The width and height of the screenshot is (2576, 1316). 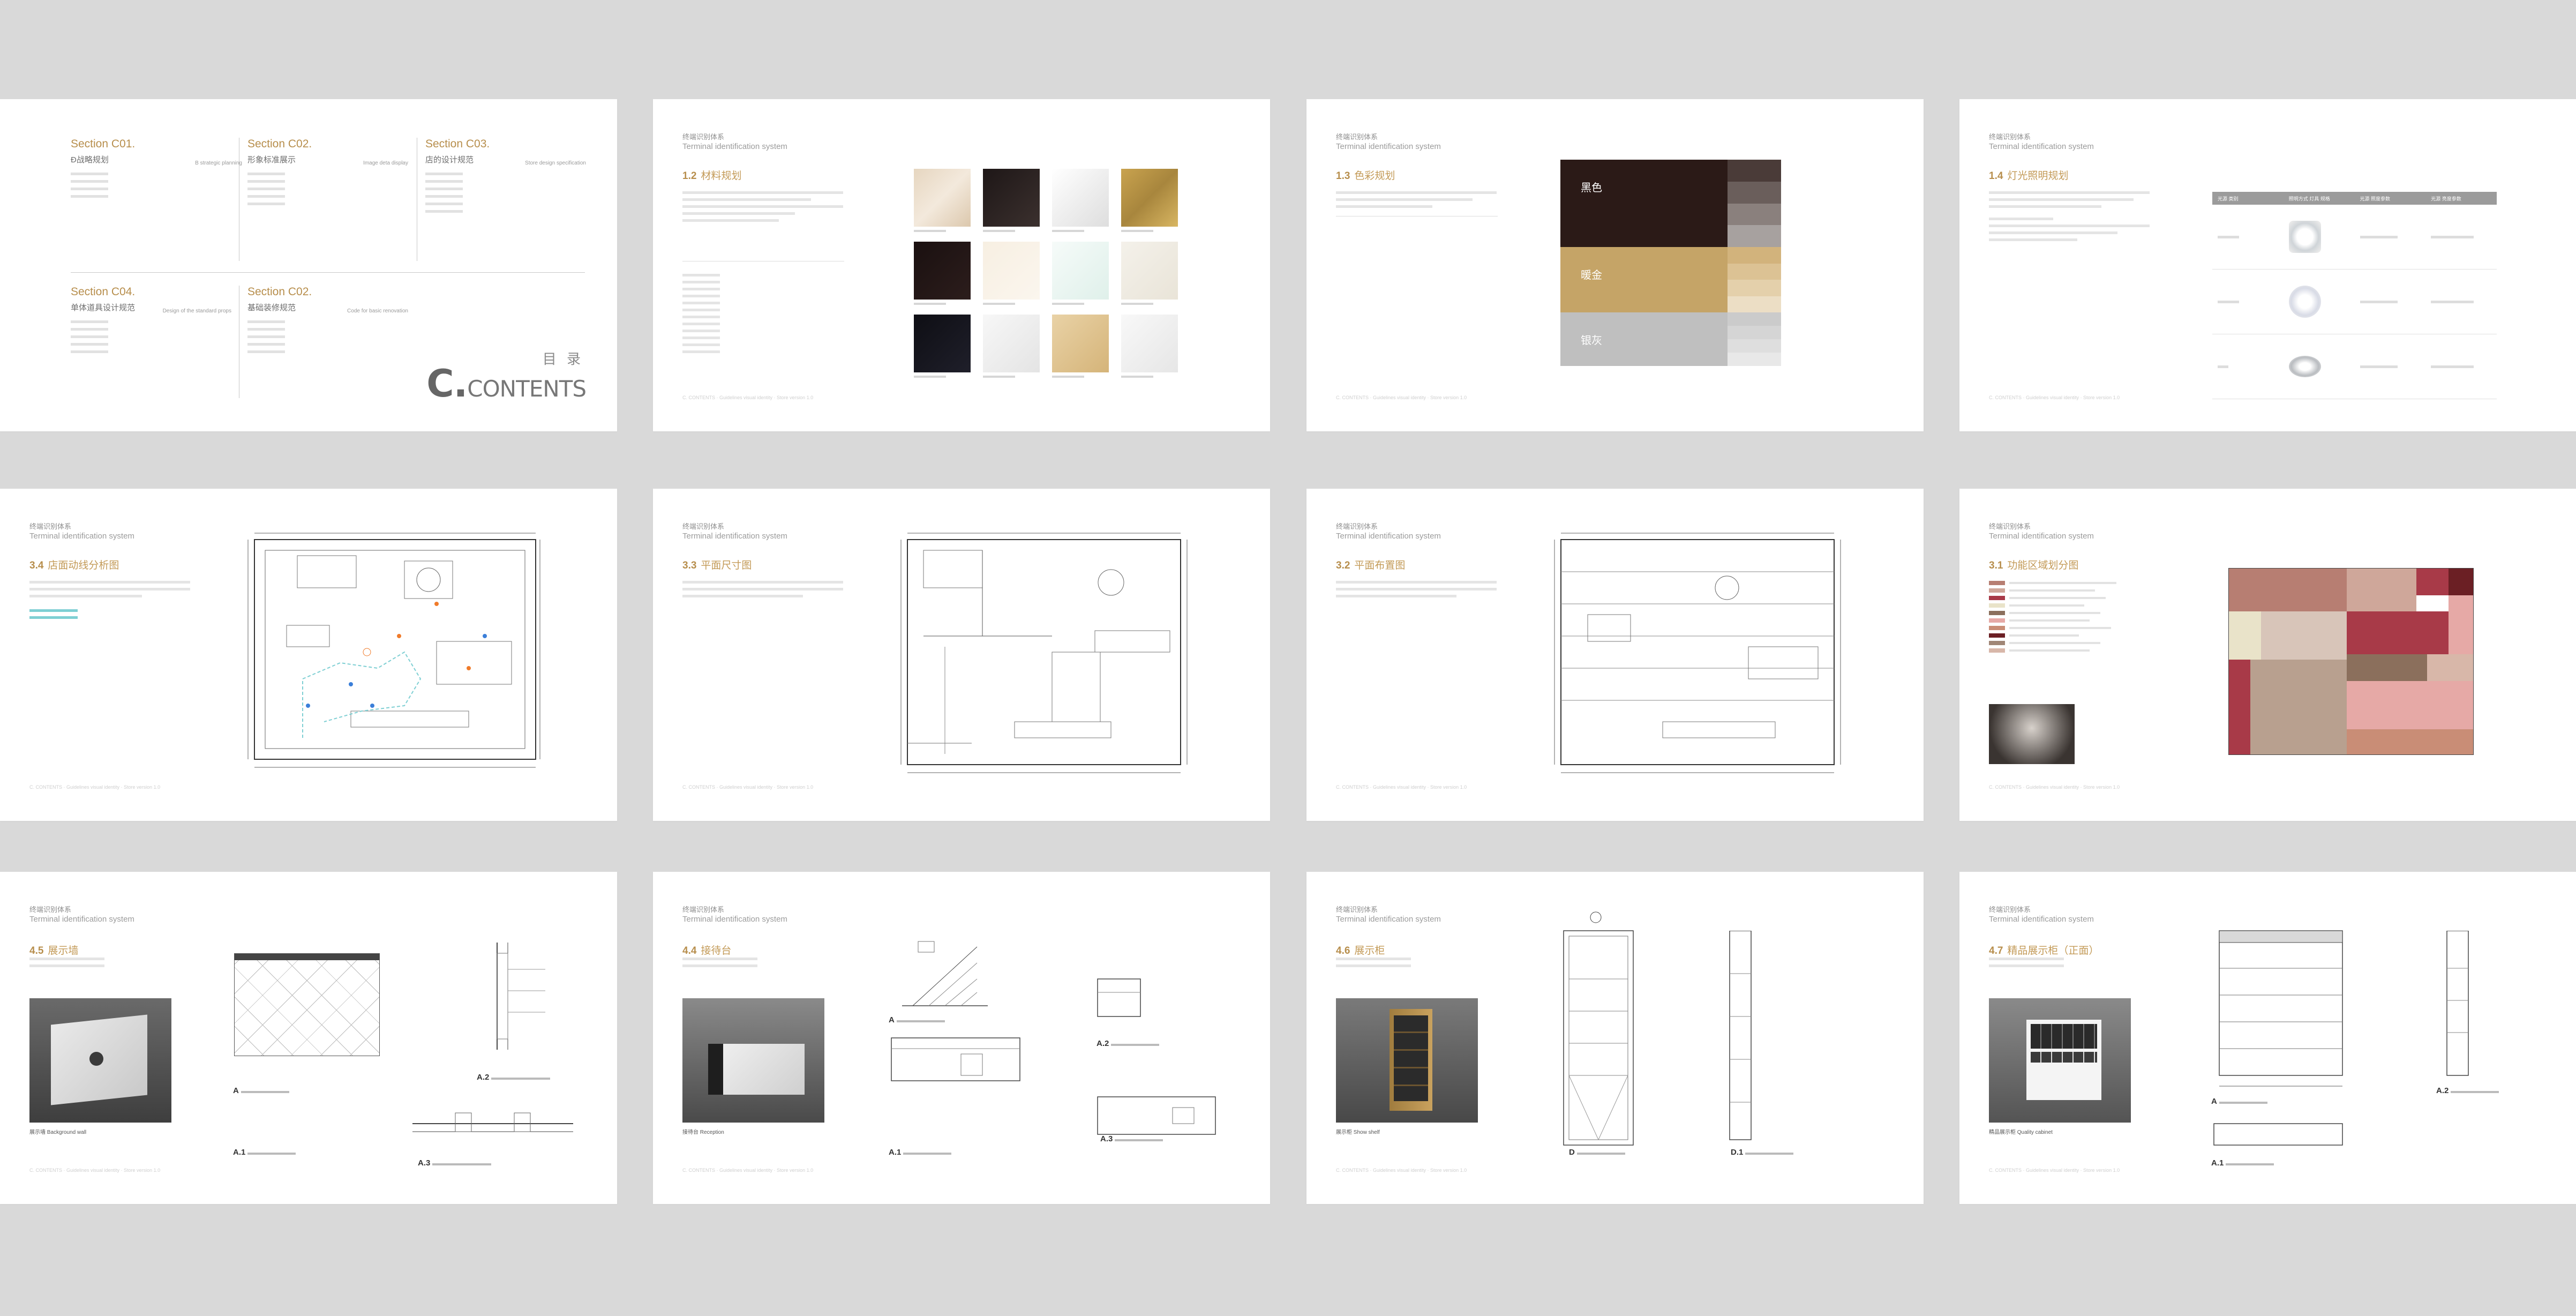 What do you see at coordinates (717, 564) in the screenshot?
I see `section-title: 3.3 平面尺寸图` at bounding box center [717, 564].